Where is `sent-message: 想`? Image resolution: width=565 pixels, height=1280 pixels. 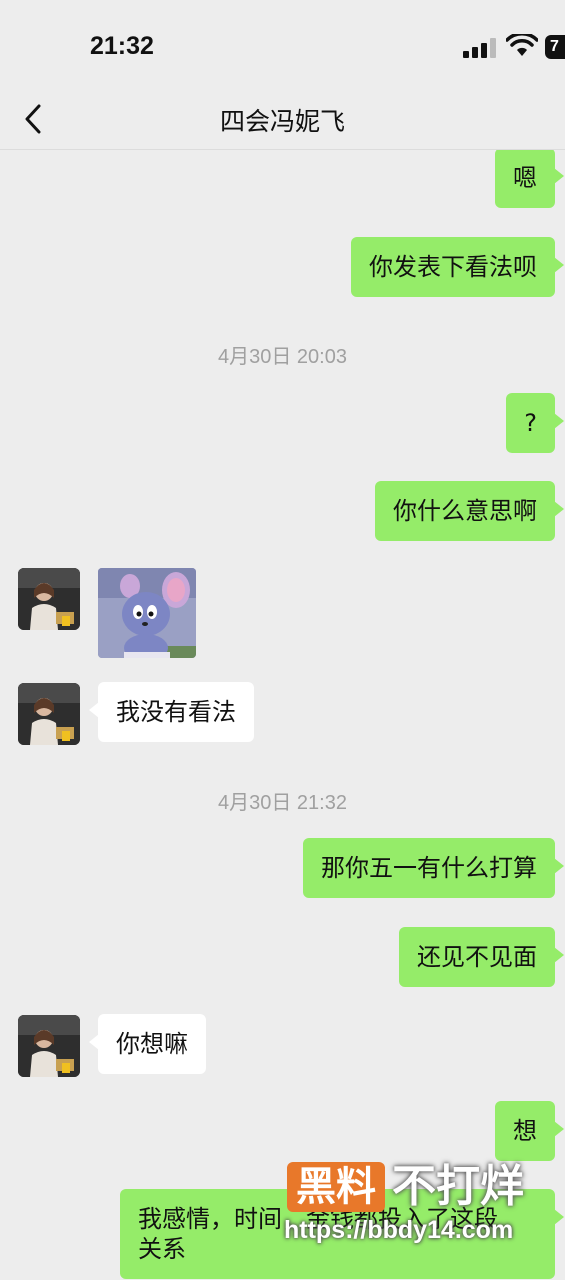 sent-message: 想 is located at coordinates (529, 1131).